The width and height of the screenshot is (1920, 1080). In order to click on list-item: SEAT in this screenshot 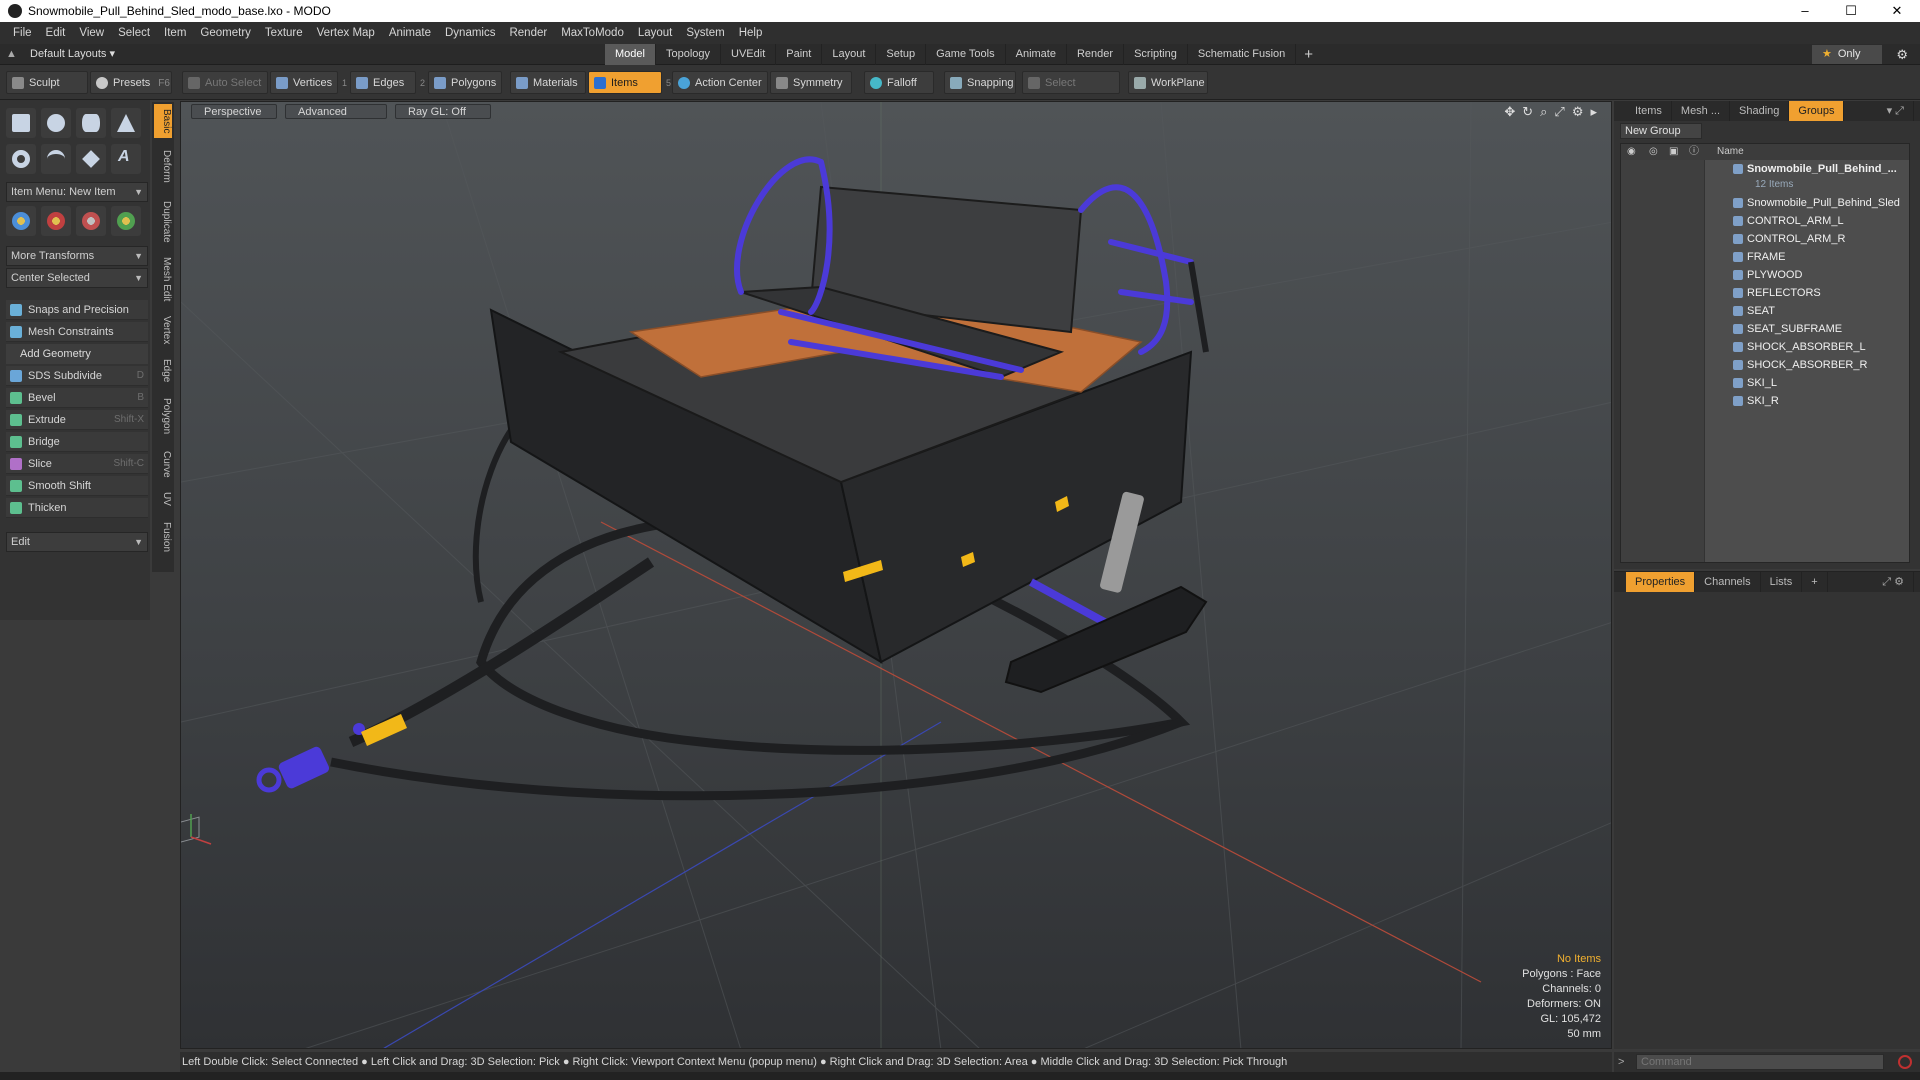, I will do `click(1765, 311)`.